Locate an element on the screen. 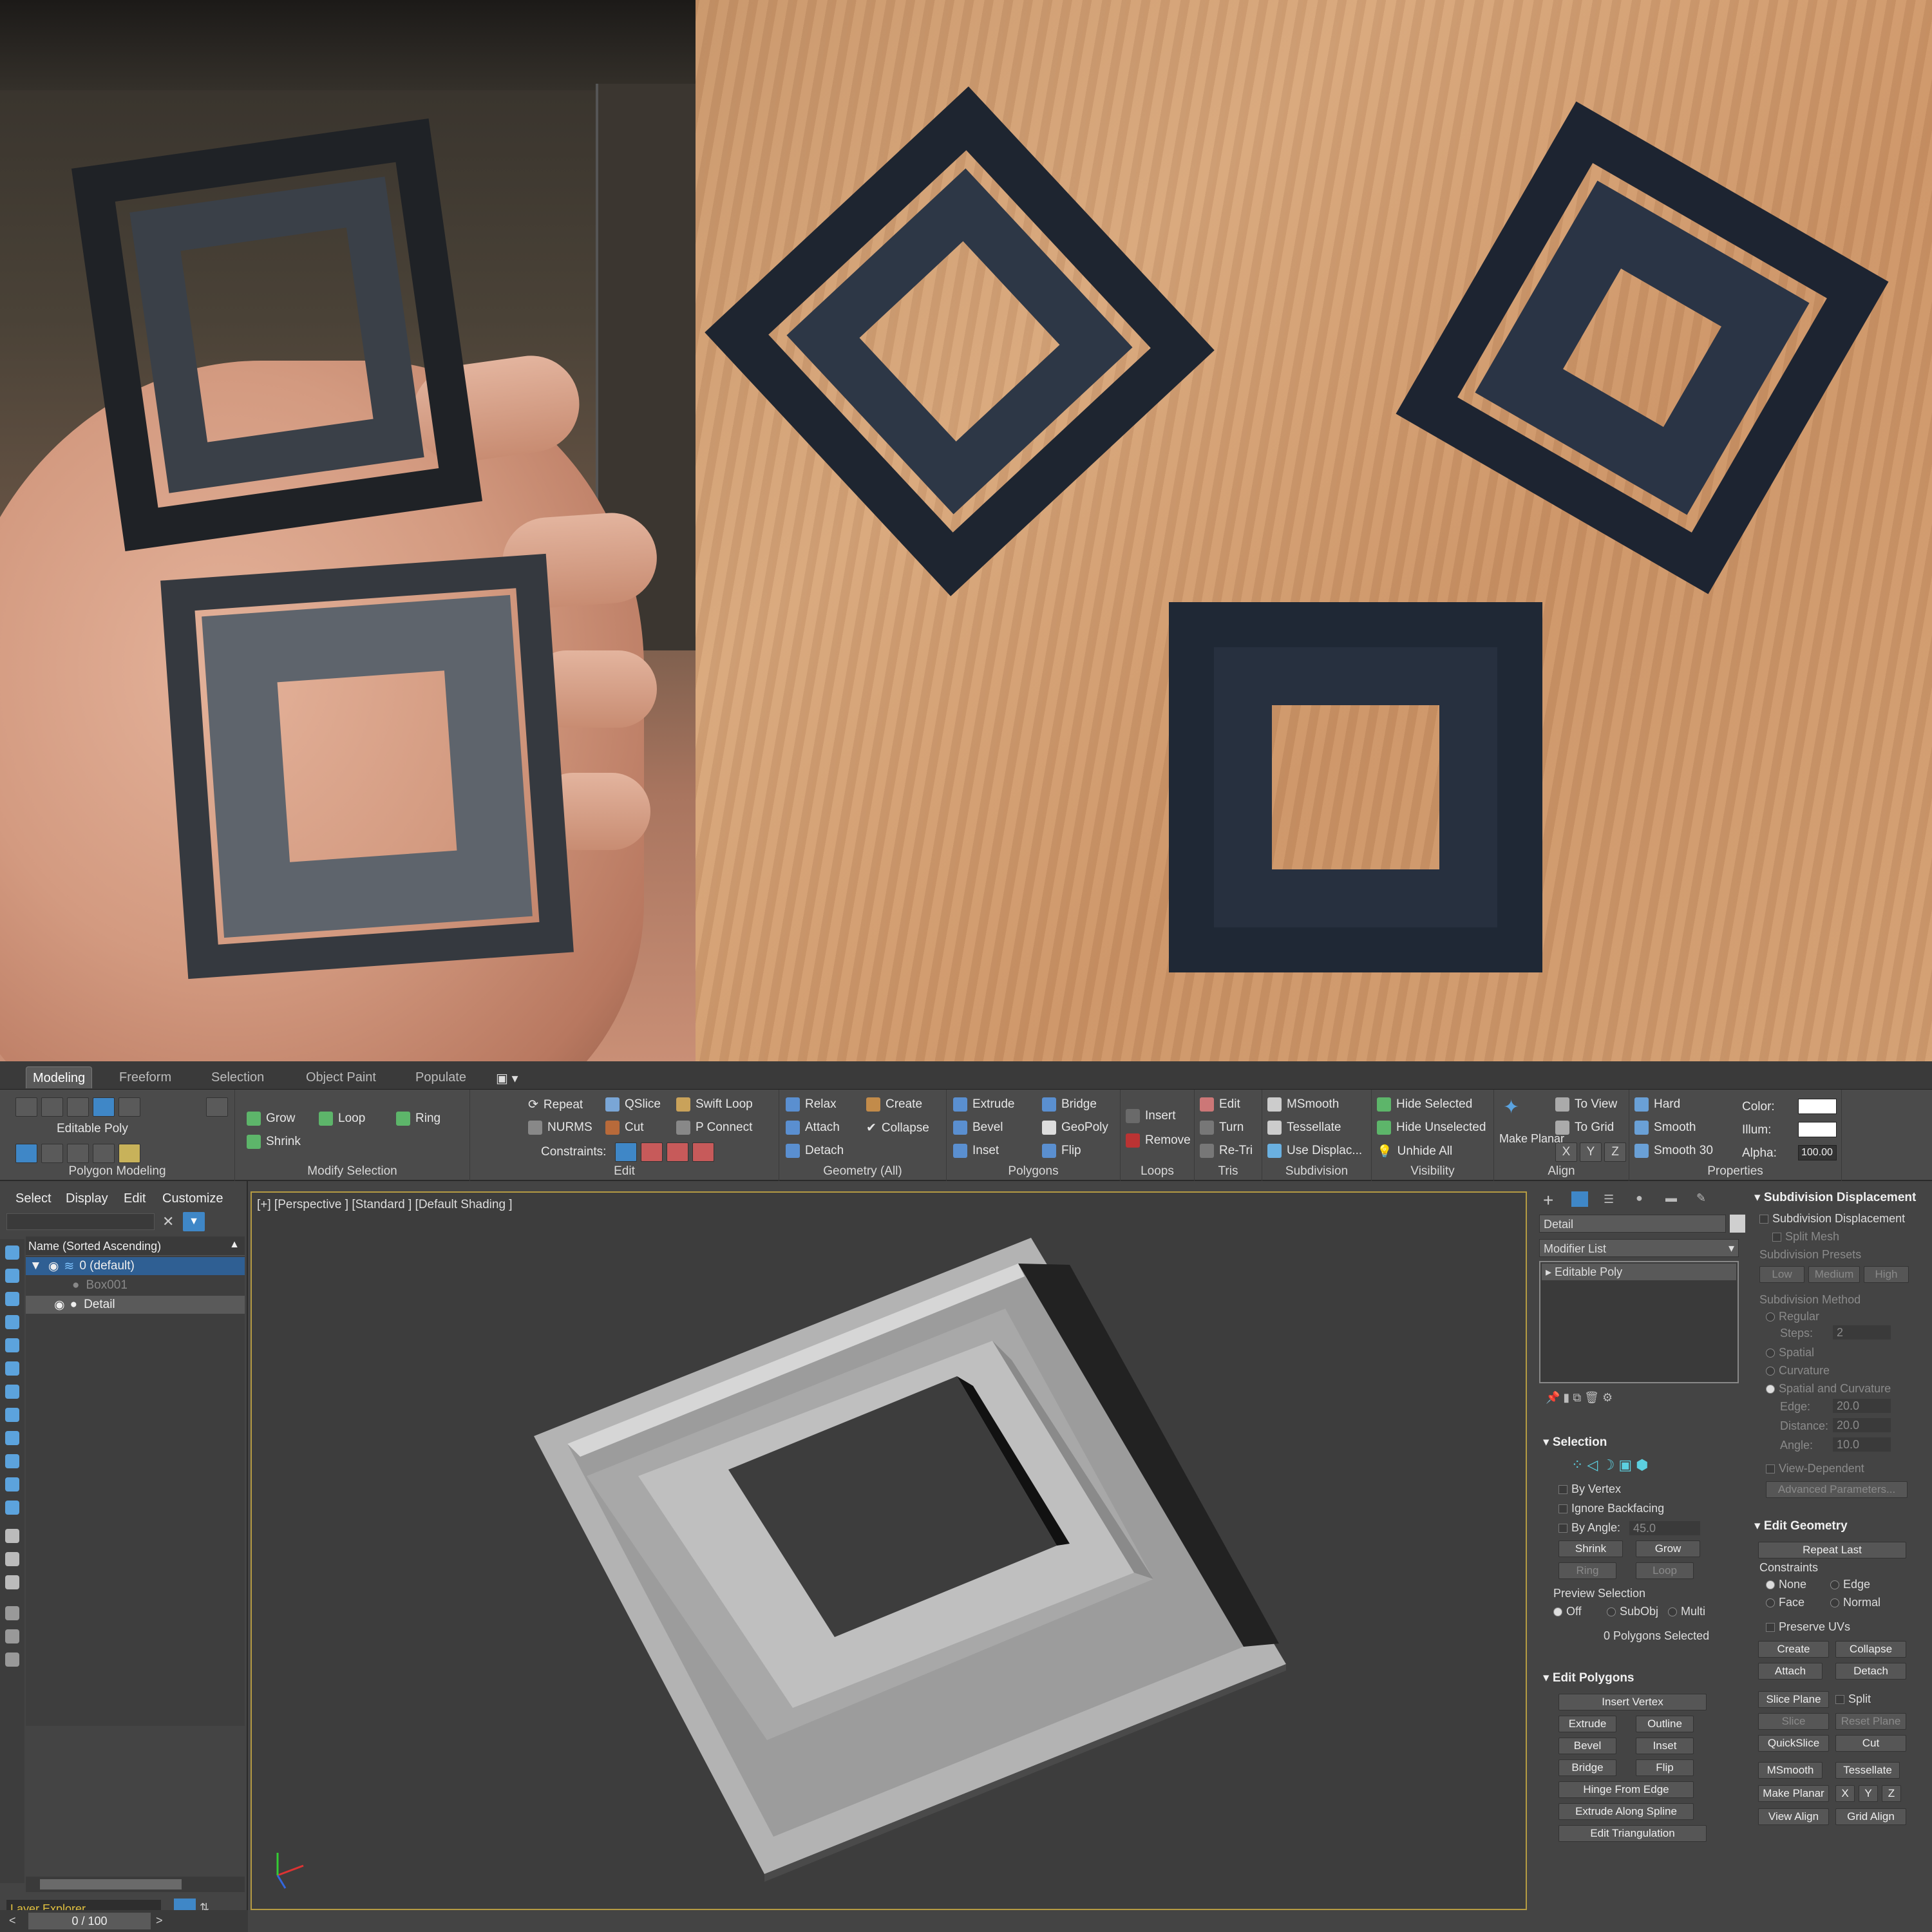  subdiv-disp-checkbox: Subdivision Displacement is located at coordinates (1832, 1219).